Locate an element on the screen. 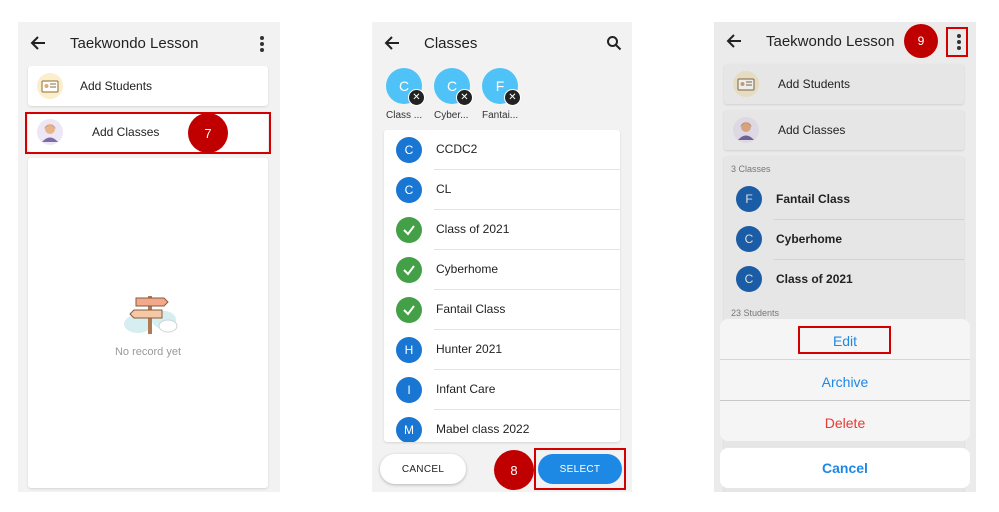 The height and width of the screenshot is (512, 999). class-avatar: F is located at coordinates (749, 199).